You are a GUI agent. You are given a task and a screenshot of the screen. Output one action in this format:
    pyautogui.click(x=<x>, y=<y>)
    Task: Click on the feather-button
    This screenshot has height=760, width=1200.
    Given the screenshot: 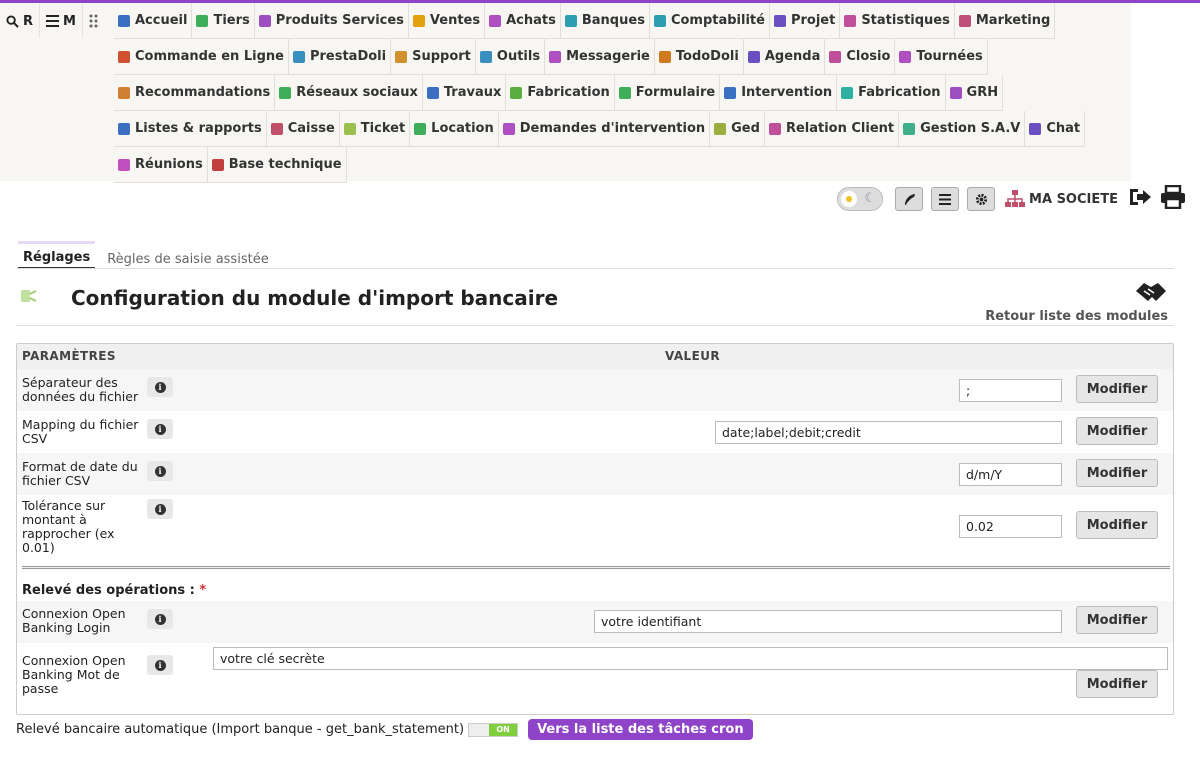 What is the action you would take?
    pyautogui.click(x=909, y=199)
    